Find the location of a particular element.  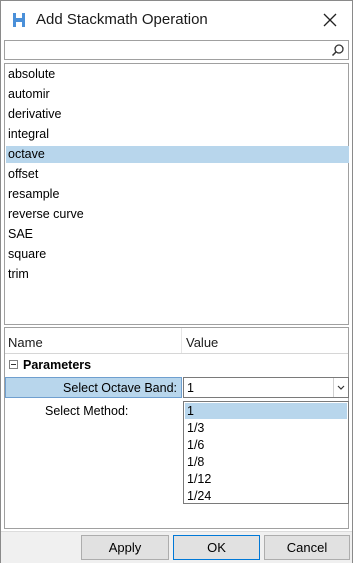

parameters-group-row: Parameters is located at coordinates (176, 365).